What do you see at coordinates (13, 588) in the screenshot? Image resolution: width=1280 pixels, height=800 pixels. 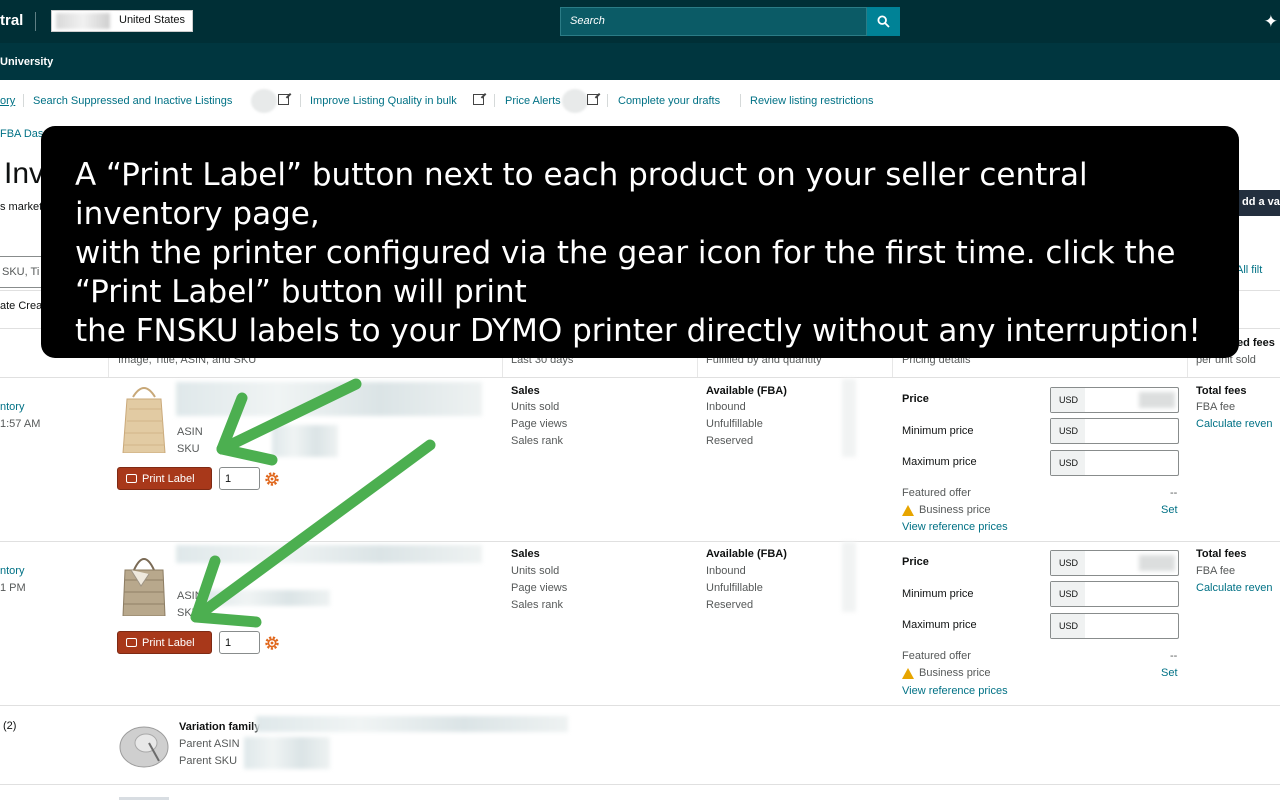 I see `listing-date: 1 PM` at bounding box center [13, 588].